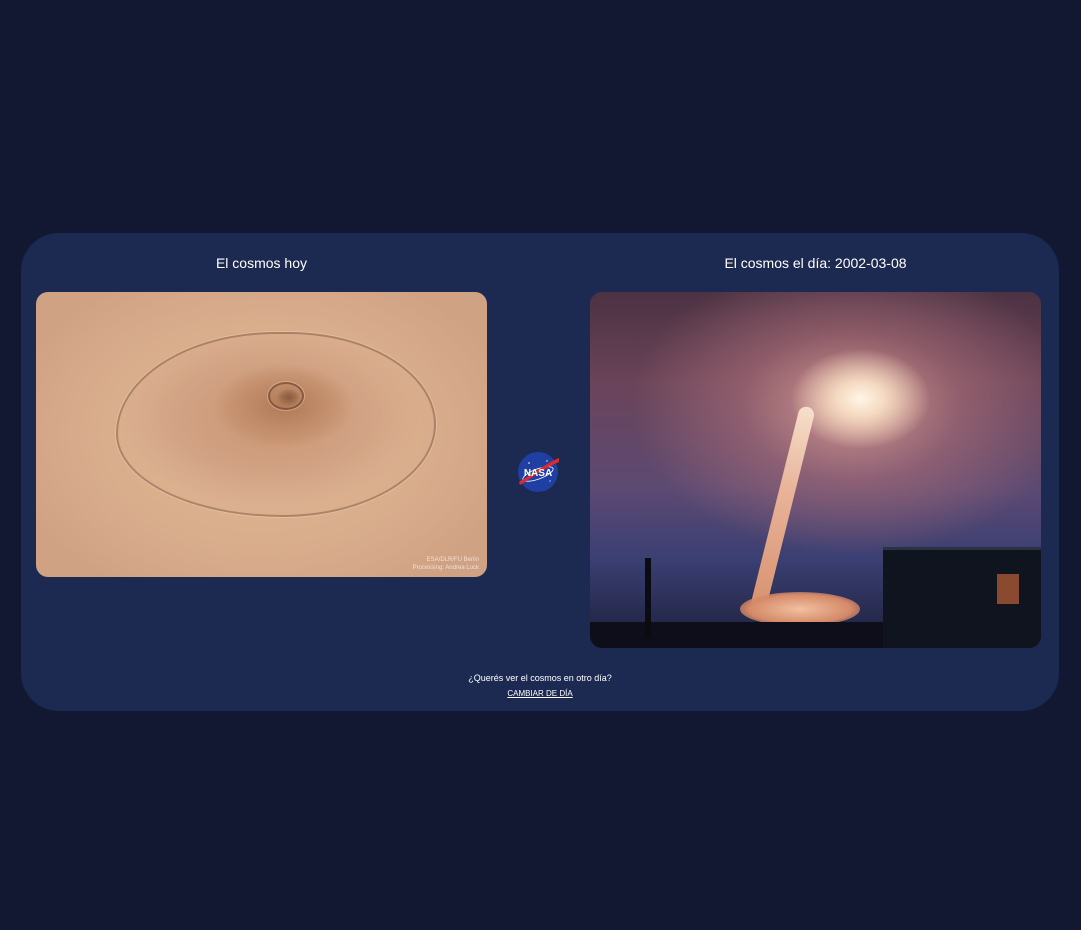 The width and height of the screenshot is (1081, 930). I want to click on tower-silhouette, so click(648, 598).